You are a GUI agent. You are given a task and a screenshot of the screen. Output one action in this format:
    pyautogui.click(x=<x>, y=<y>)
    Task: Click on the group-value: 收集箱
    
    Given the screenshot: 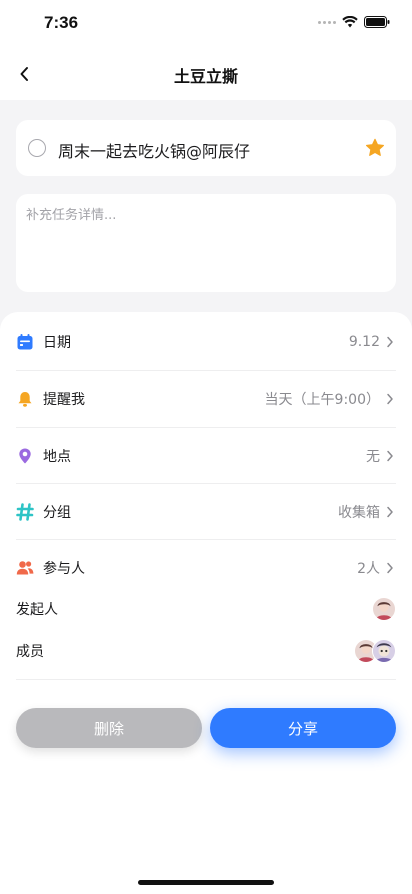 What is the action you would take?
    pyautogui.click(x=359, y=513)
    